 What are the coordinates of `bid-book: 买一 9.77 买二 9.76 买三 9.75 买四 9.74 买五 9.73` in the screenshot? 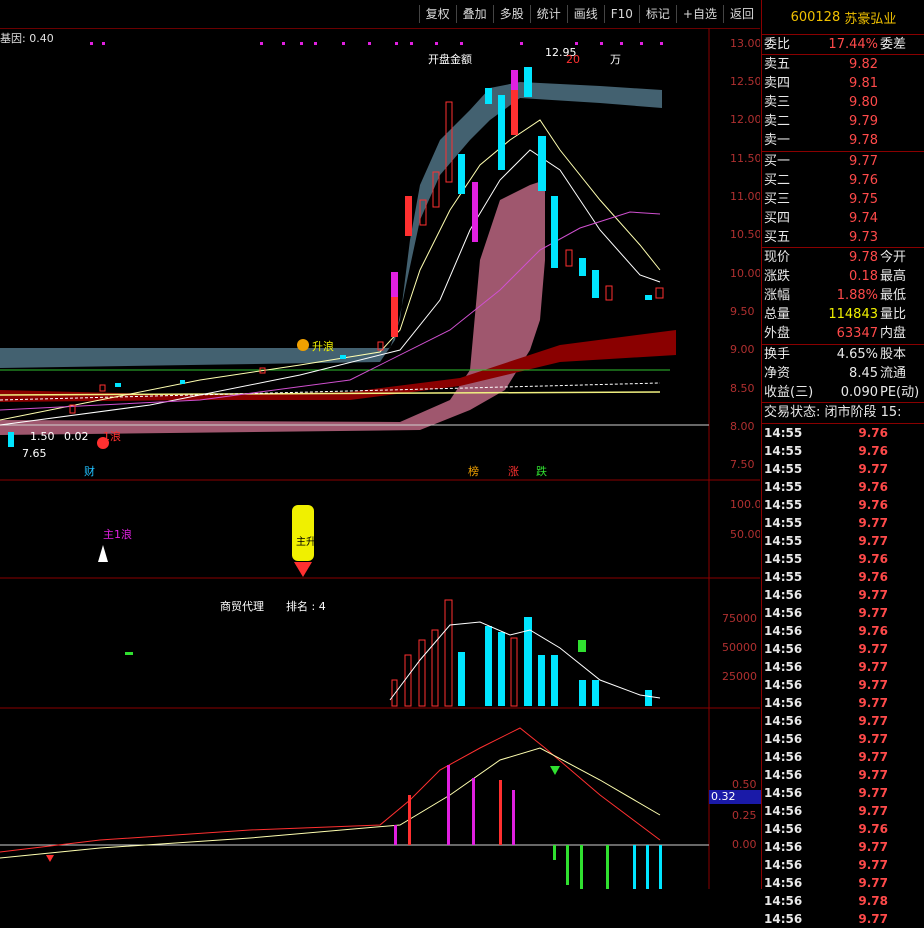 It's located at (843, 200).